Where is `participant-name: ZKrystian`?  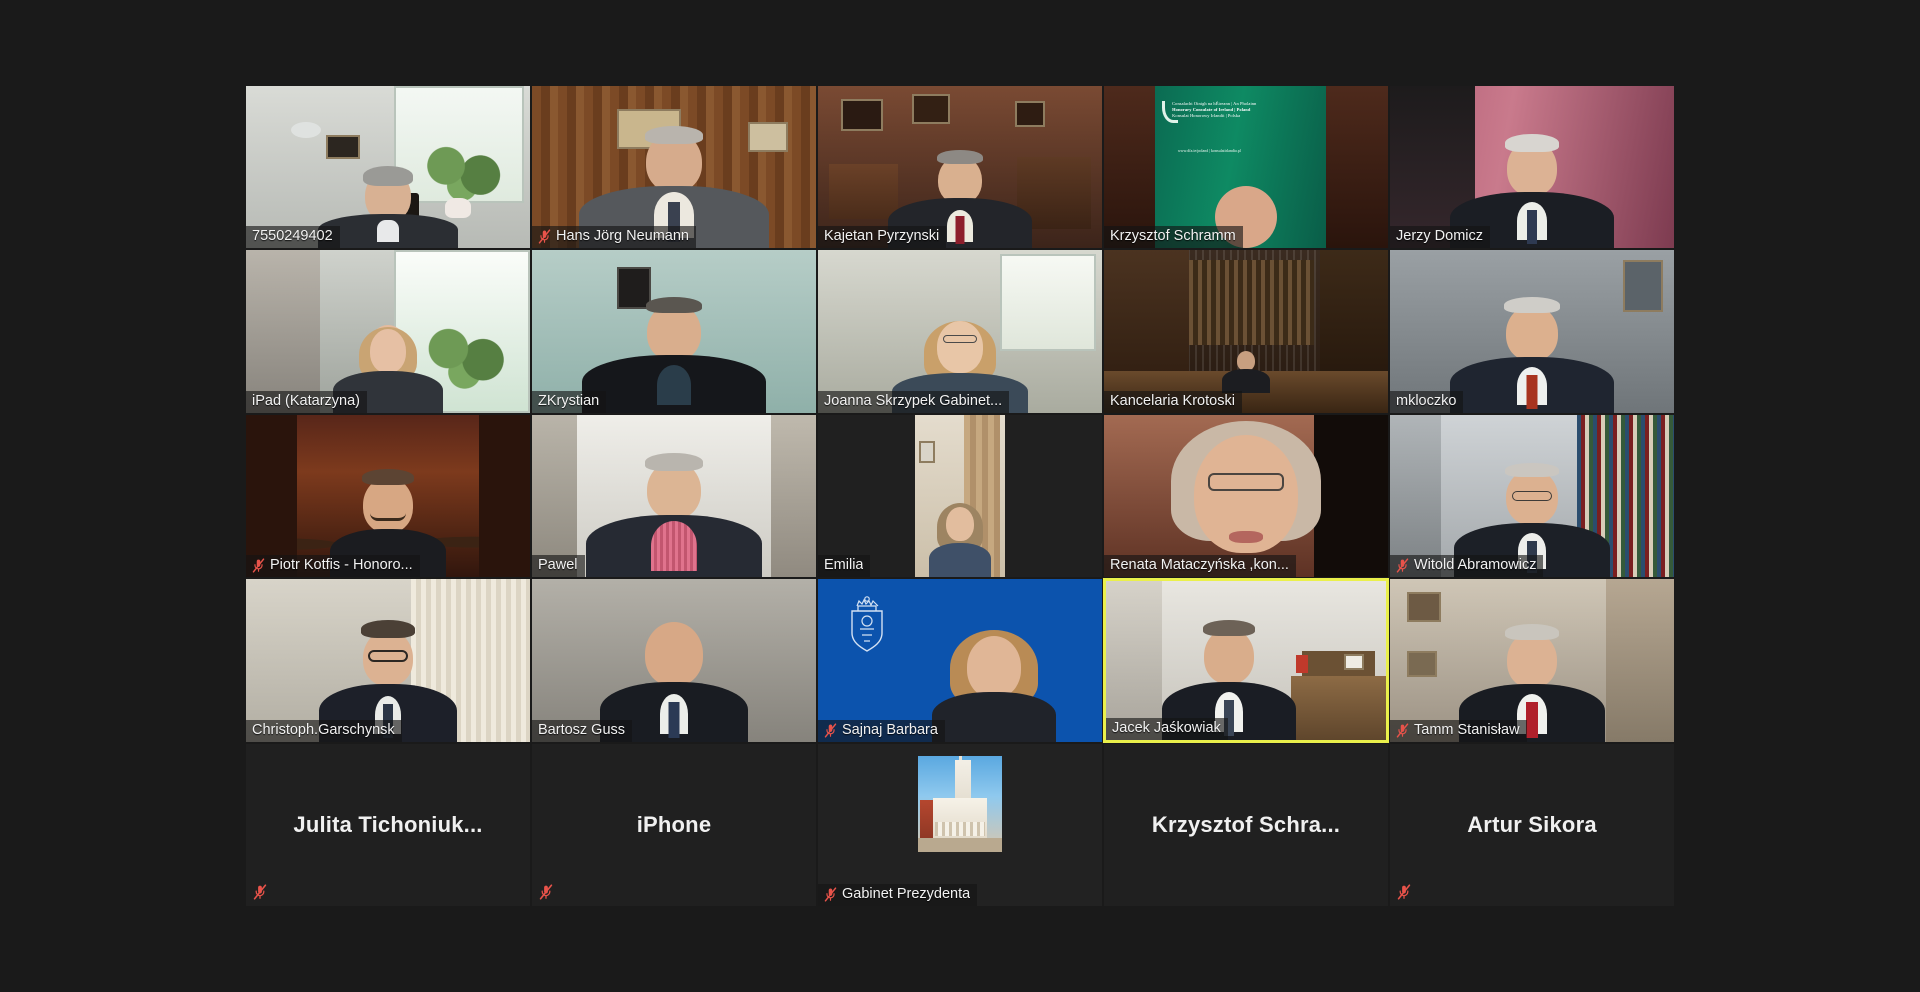
participant-name: ZKrystian is located at coordinates (569, 400).